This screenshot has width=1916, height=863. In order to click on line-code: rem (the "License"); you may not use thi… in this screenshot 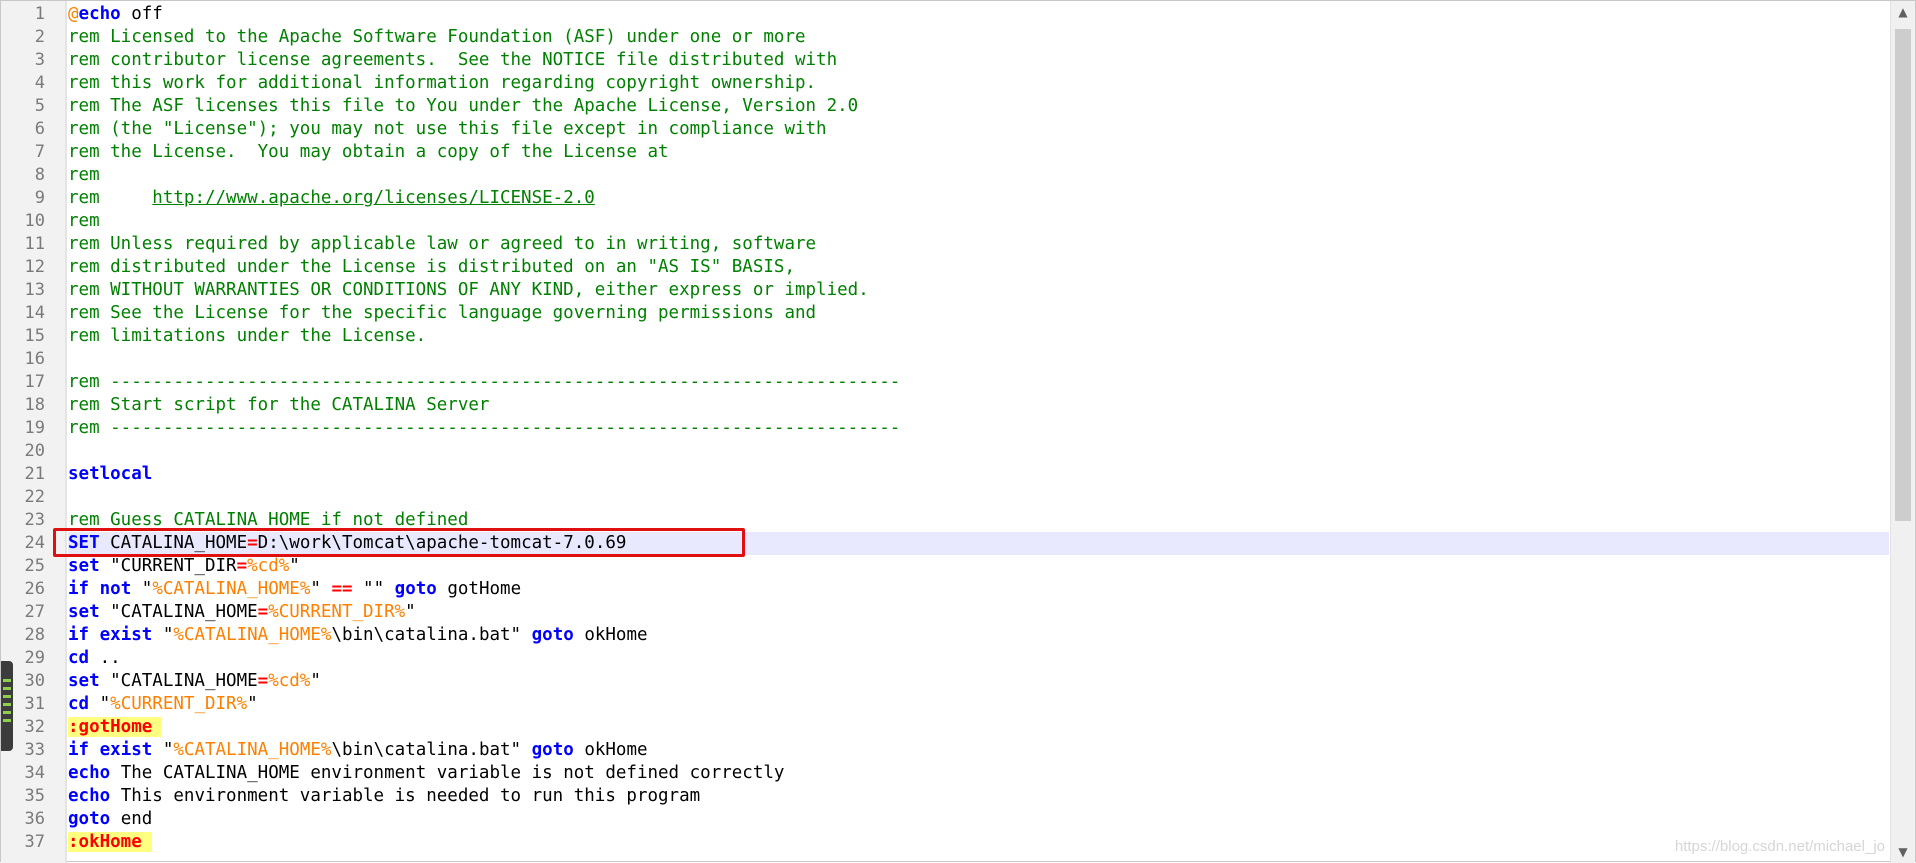, I will do `click(978, 129)`.